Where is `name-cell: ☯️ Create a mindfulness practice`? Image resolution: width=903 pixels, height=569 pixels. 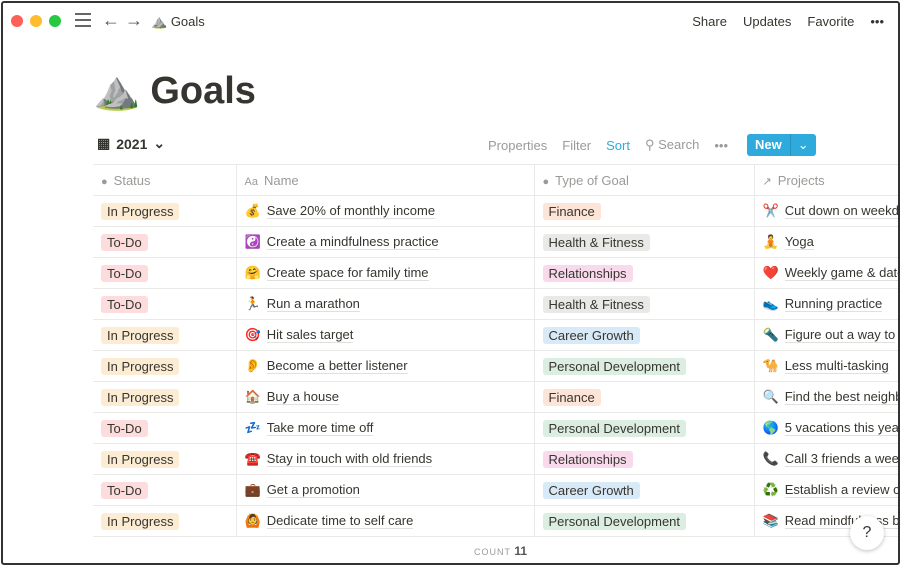
name-cell: ☯️ Create a mindfulness practice is located at coordinates (384, 242).